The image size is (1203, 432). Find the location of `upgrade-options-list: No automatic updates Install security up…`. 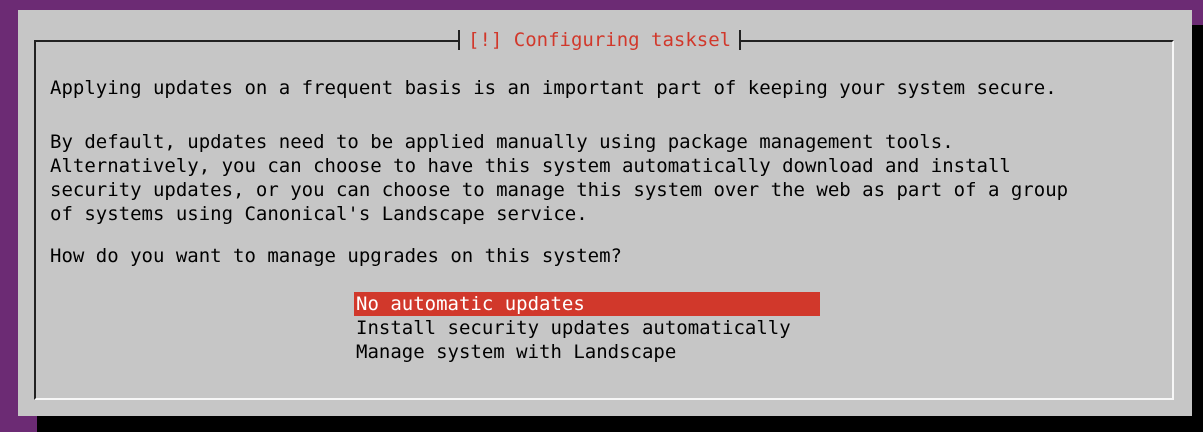

upgrade-options-list: No automatic updates Install security up… is located at coordinates (587, 328).